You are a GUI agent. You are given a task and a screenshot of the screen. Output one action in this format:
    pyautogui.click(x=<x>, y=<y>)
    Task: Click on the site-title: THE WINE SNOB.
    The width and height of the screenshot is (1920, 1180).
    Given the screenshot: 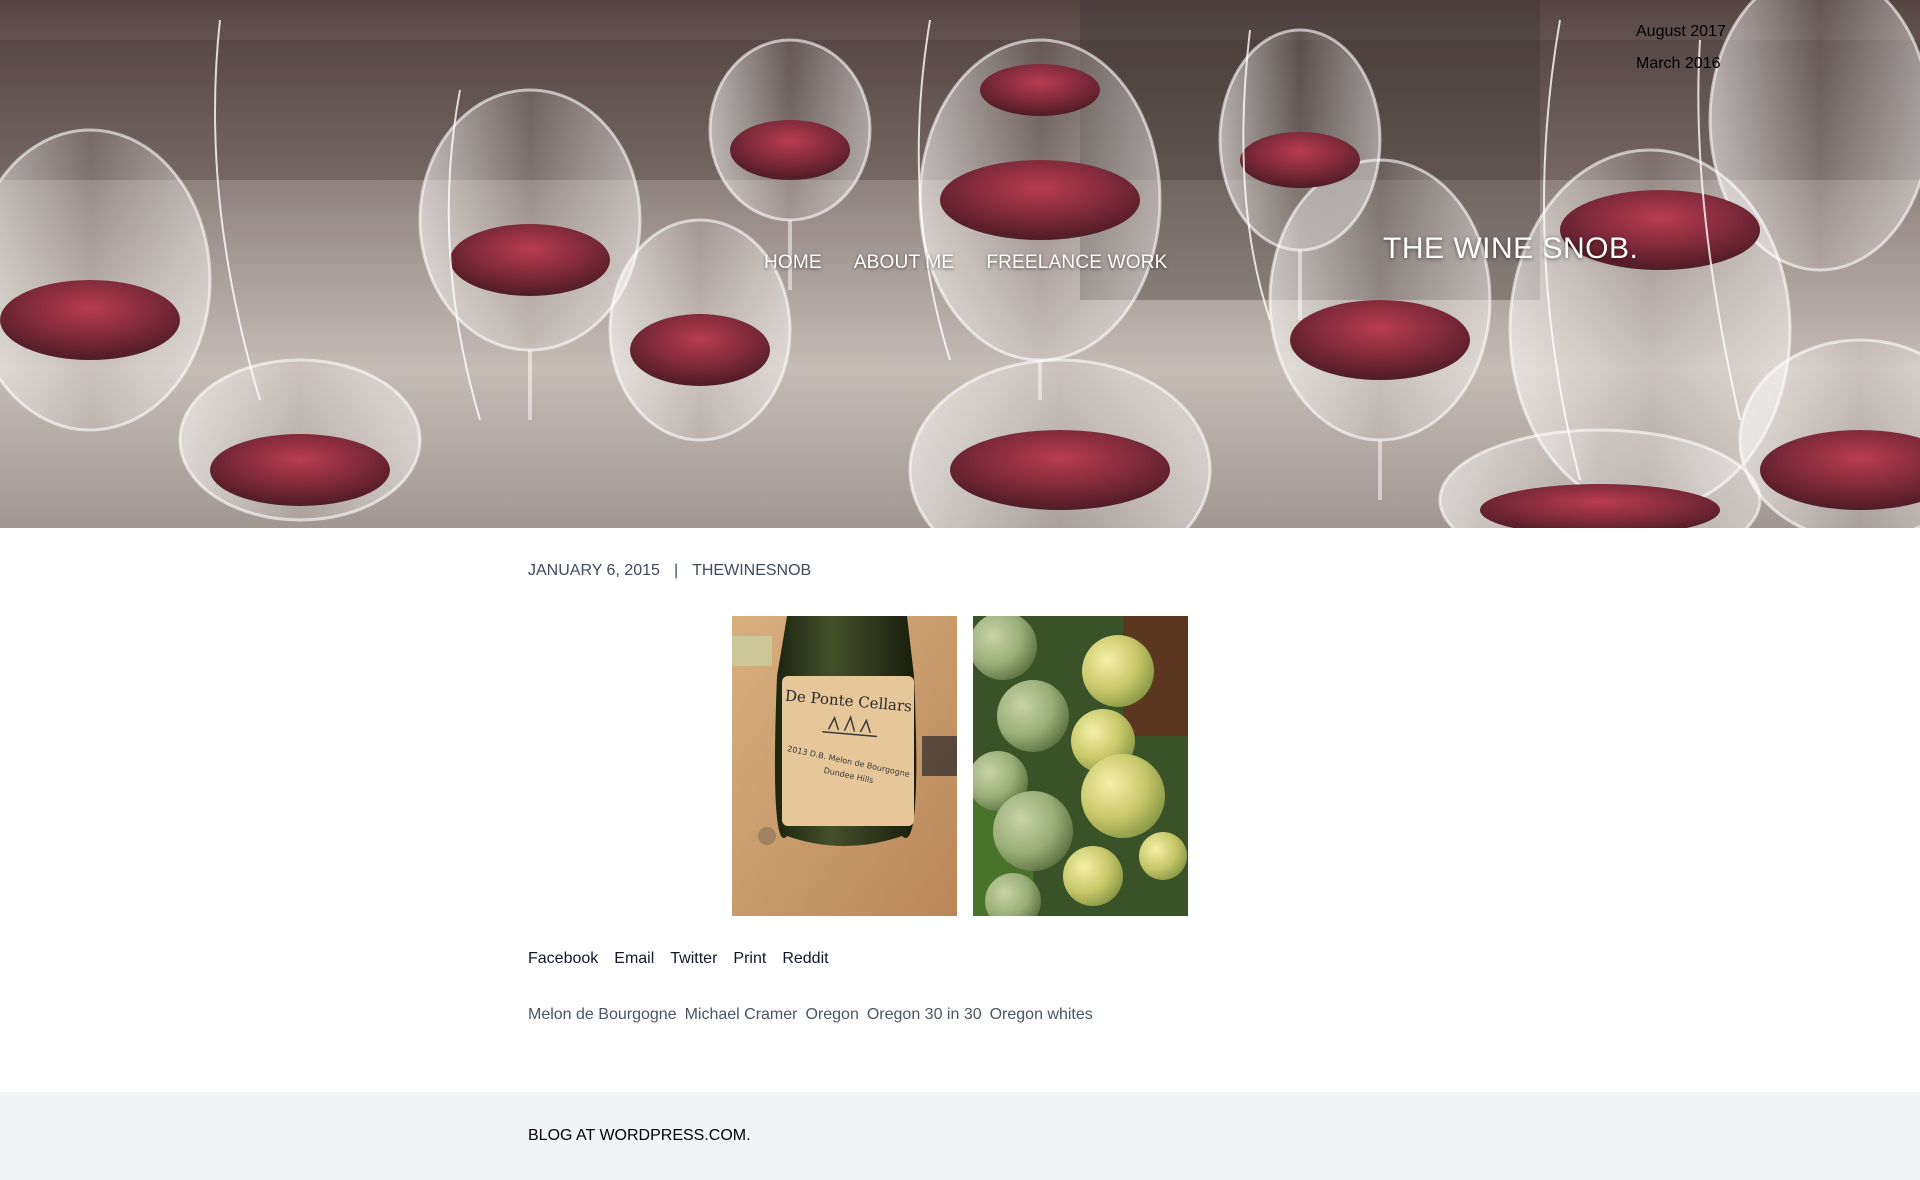 What is the action you would take?
    pyautogui.click(x=1510, y=249)
    